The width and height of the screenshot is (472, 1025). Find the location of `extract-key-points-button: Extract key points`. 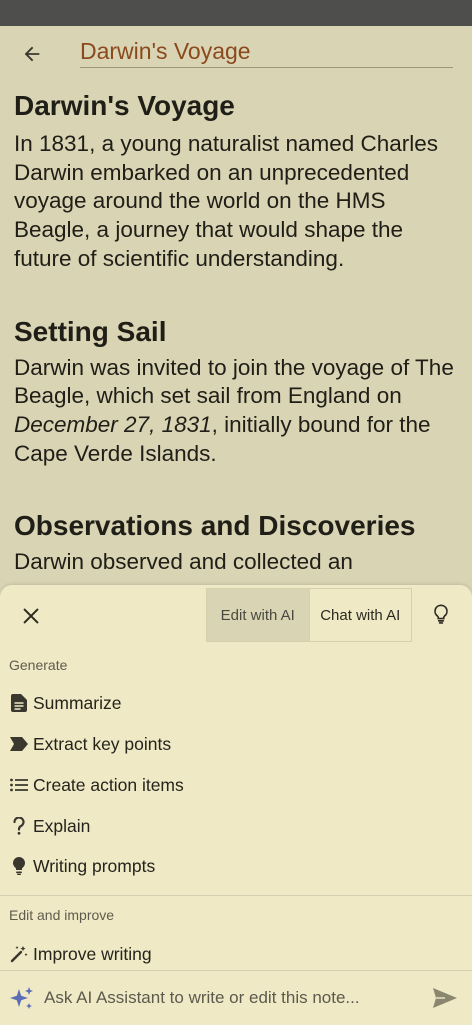

extract-key-points-button: Extract key points is located at coordinates (236, 744).